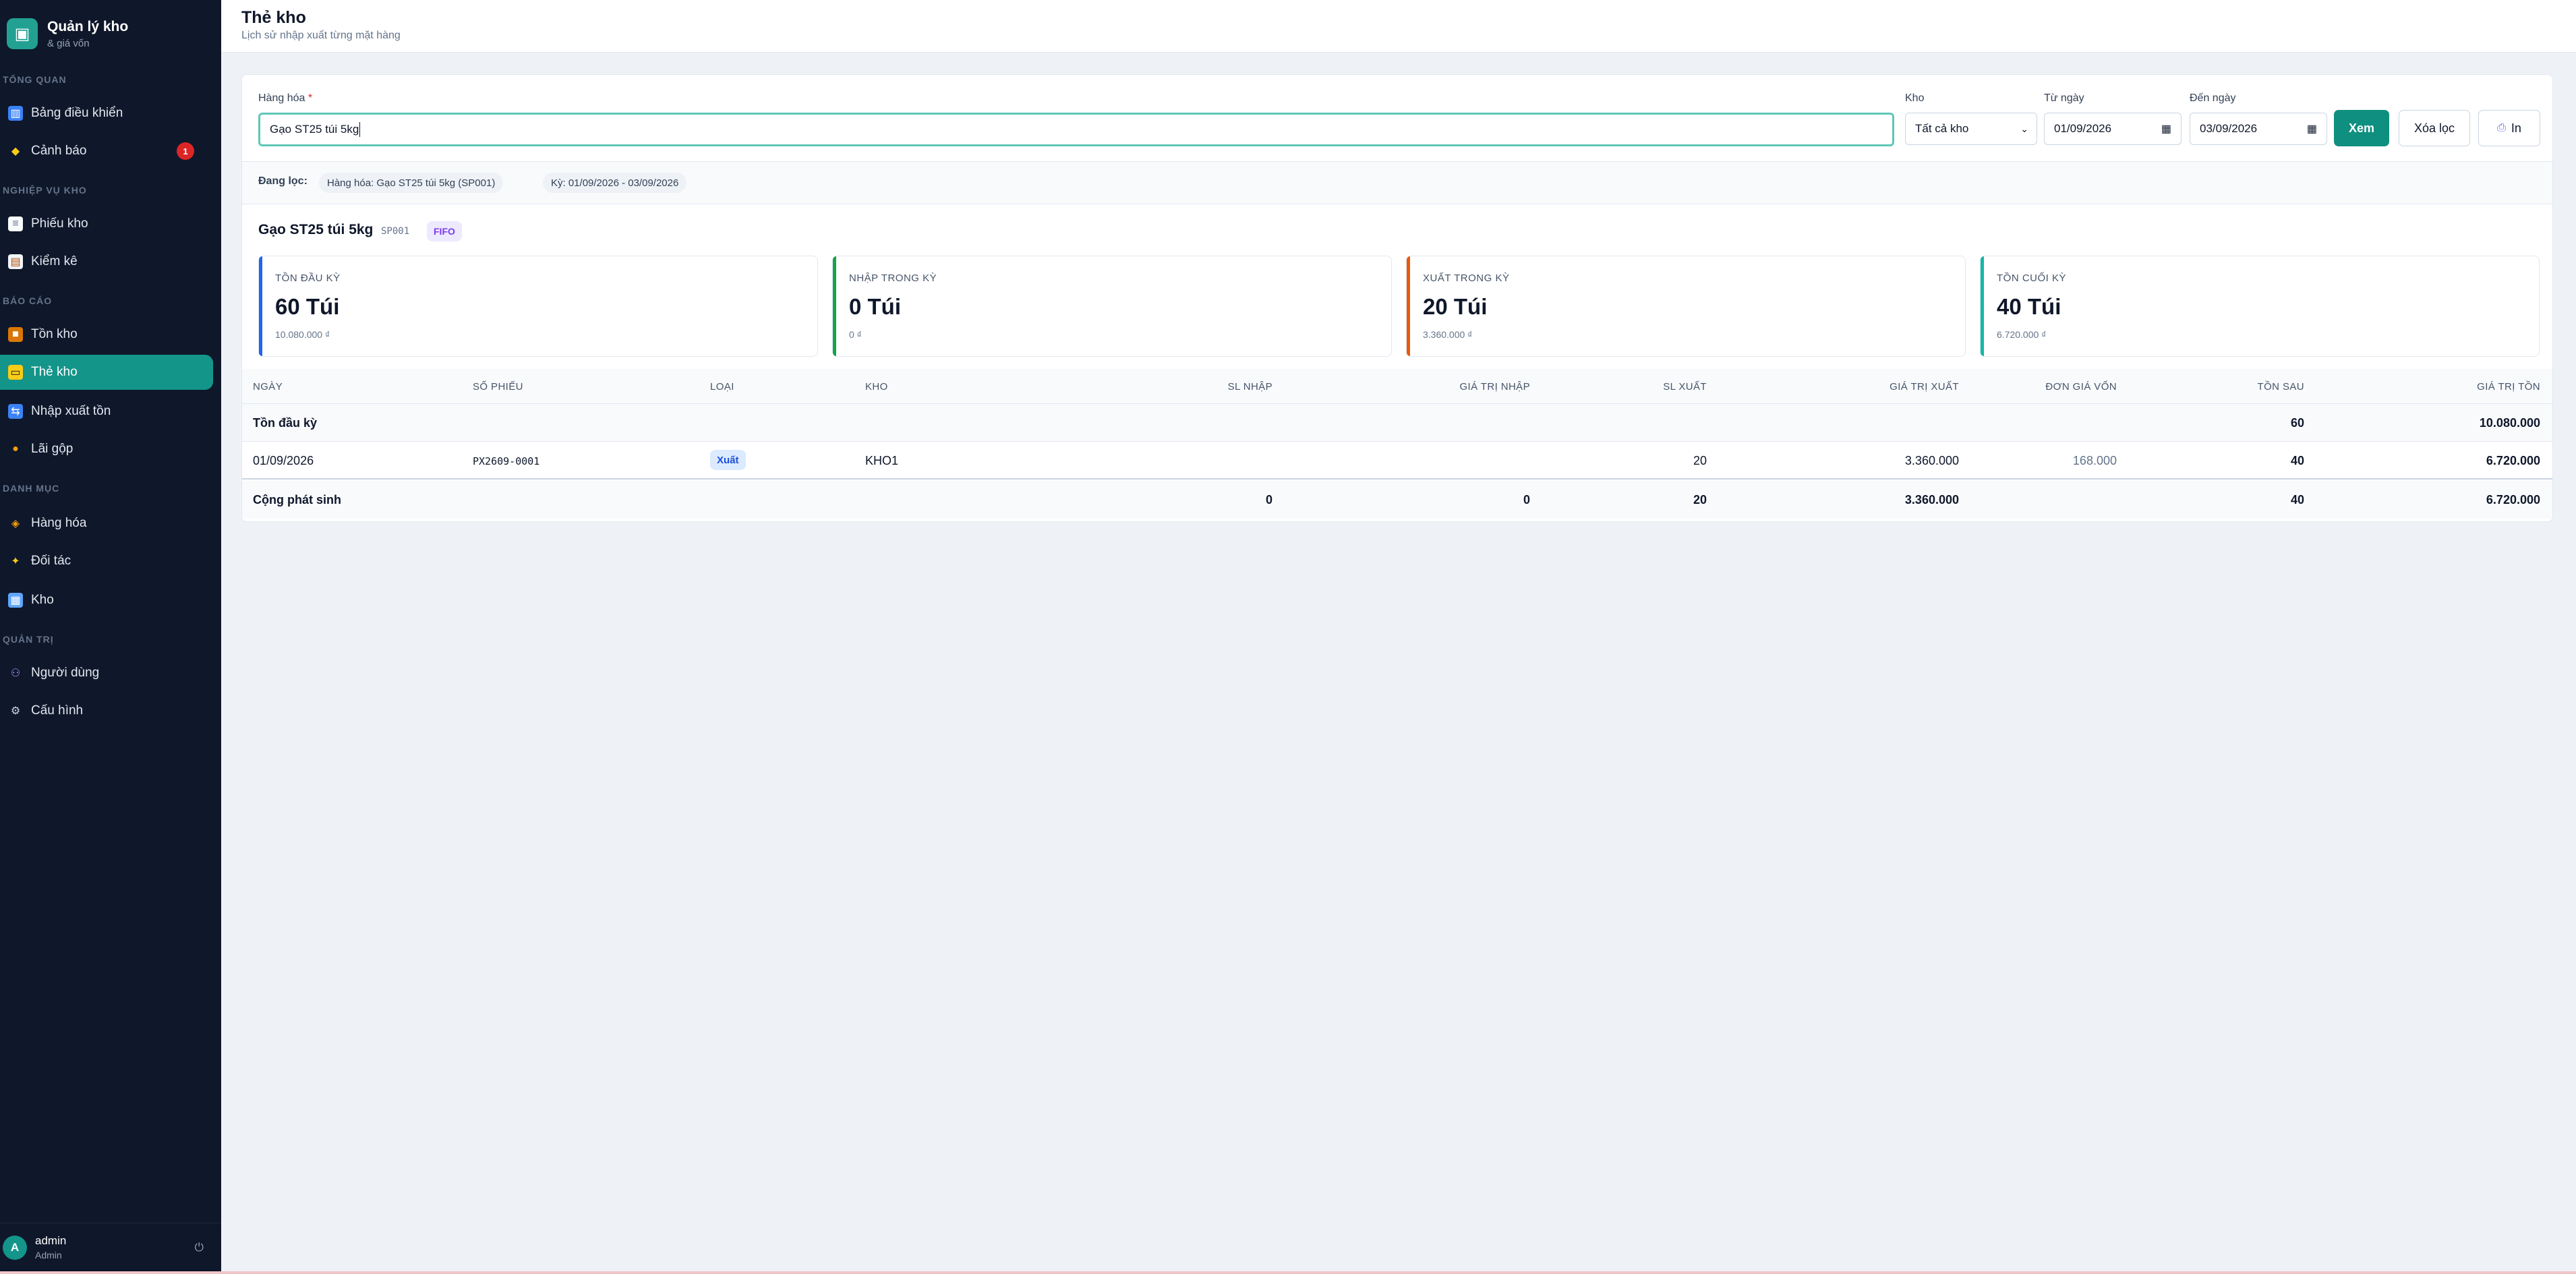 The width and height of the screenshot is (2576, 1274). What do you see at coordinates (45, 190) in the screenshot?
I see `section-nghiep-vu-kho: NGHIỆP VỤ KHO` at bounding box center [45, 190].